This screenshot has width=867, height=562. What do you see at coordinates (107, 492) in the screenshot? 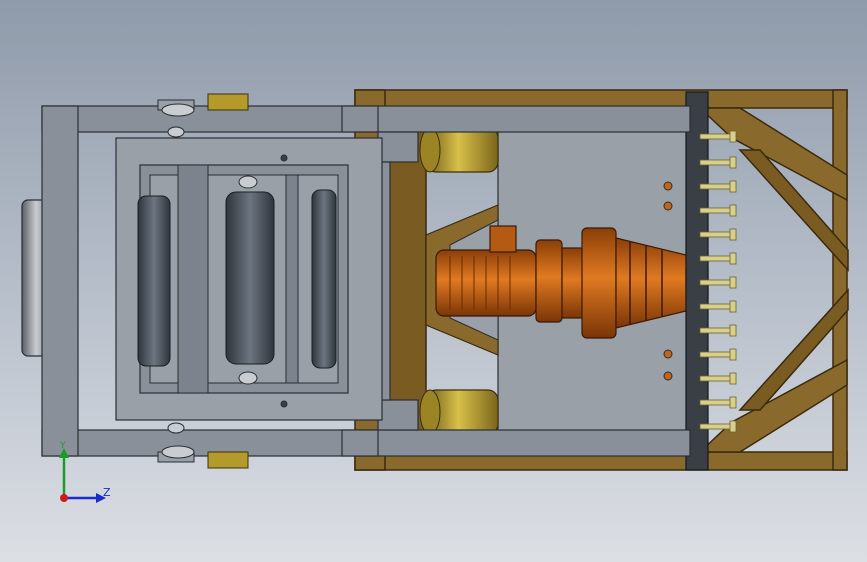
I see `z-axis-label: Z` at bounding box center [107, 492].